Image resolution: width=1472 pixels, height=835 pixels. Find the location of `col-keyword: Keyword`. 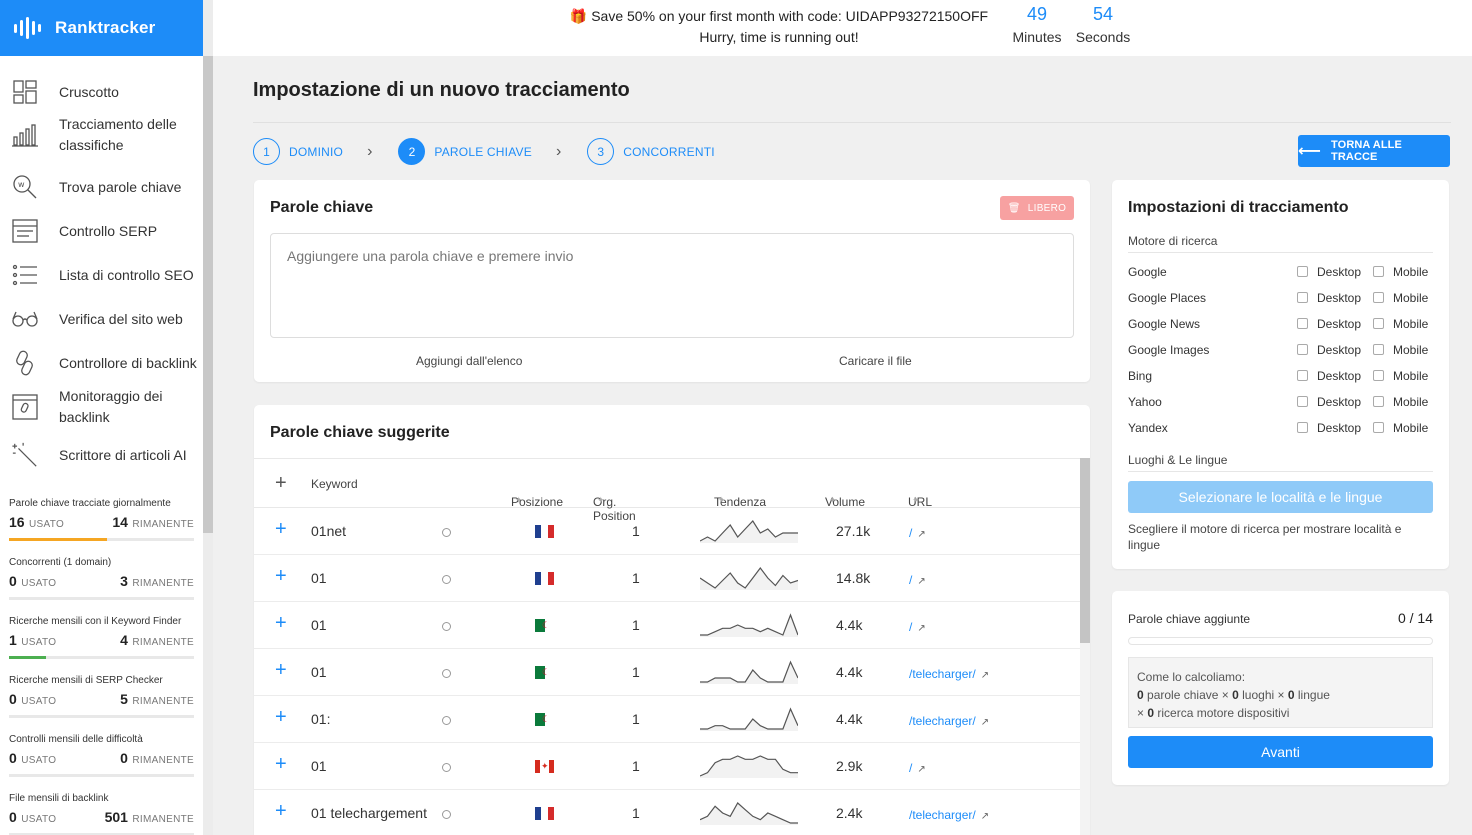

col-keyword: Keyword is located at coordinates (334, 484).